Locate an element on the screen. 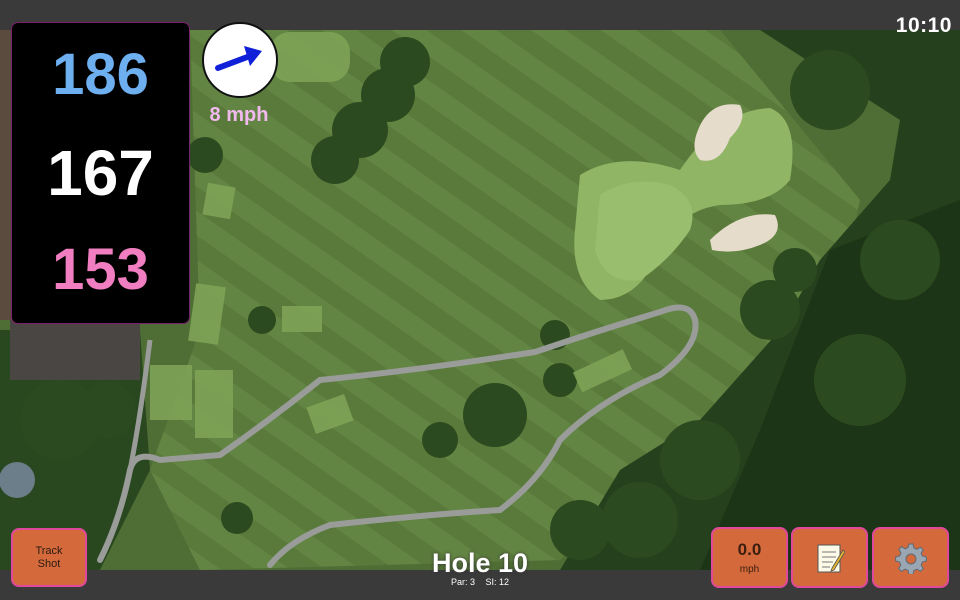 This screenshot has width=960, height=600. speed-button: 0.0 mph is located at coordinates (749, 557).